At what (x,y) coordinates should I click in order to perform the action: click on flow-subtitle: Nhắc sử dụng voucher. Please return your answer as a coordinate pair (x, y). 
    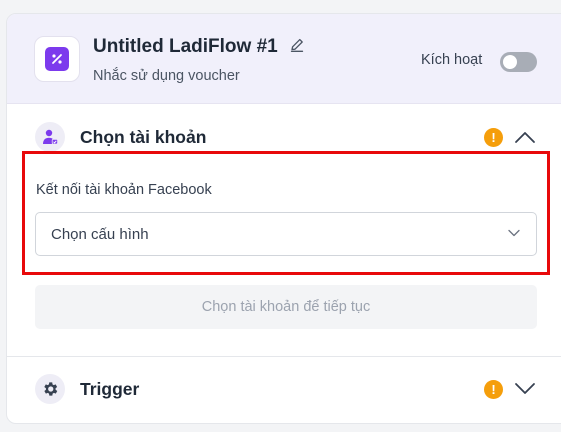
    Looking at the image, I should click on (166, 76).